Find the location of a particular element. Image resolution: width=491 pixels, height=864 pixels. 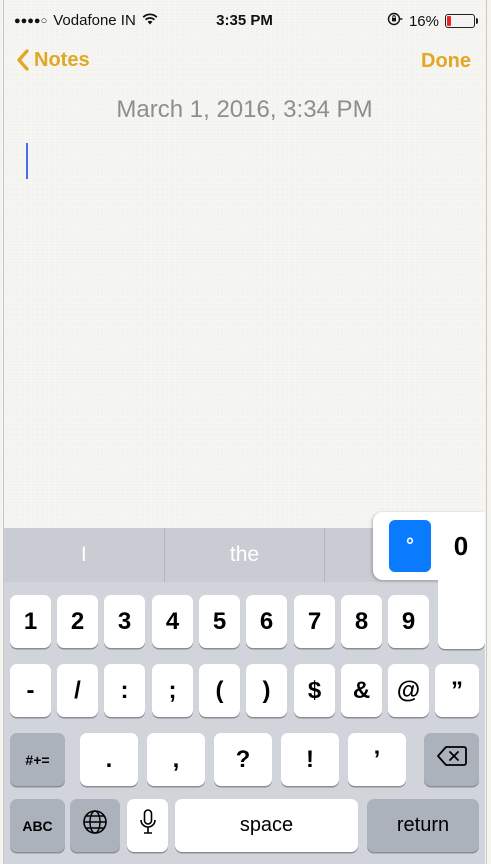

key-7: 7 is located at coordinates (314, 621).